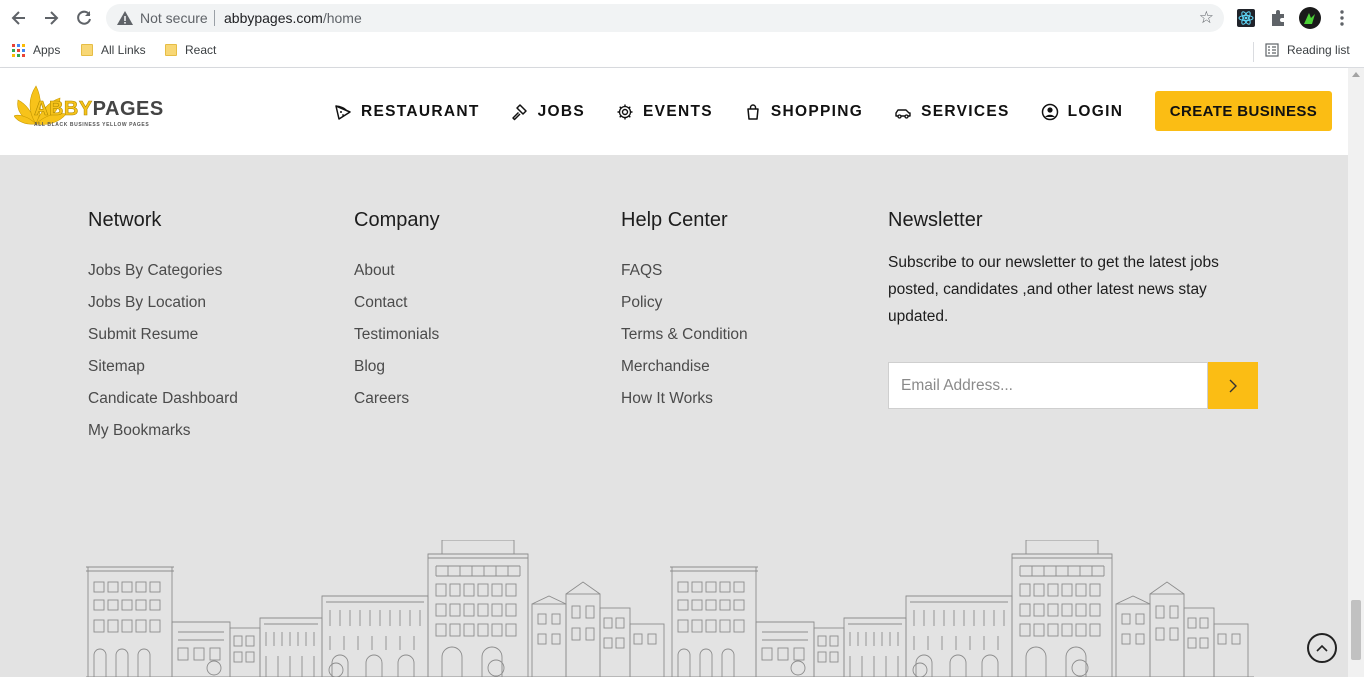 The image size is (1364, 677). What do you see at coordinates (519, 112) in the screenshot?
I see `hammer-icon` at bounding box center [519, 112].